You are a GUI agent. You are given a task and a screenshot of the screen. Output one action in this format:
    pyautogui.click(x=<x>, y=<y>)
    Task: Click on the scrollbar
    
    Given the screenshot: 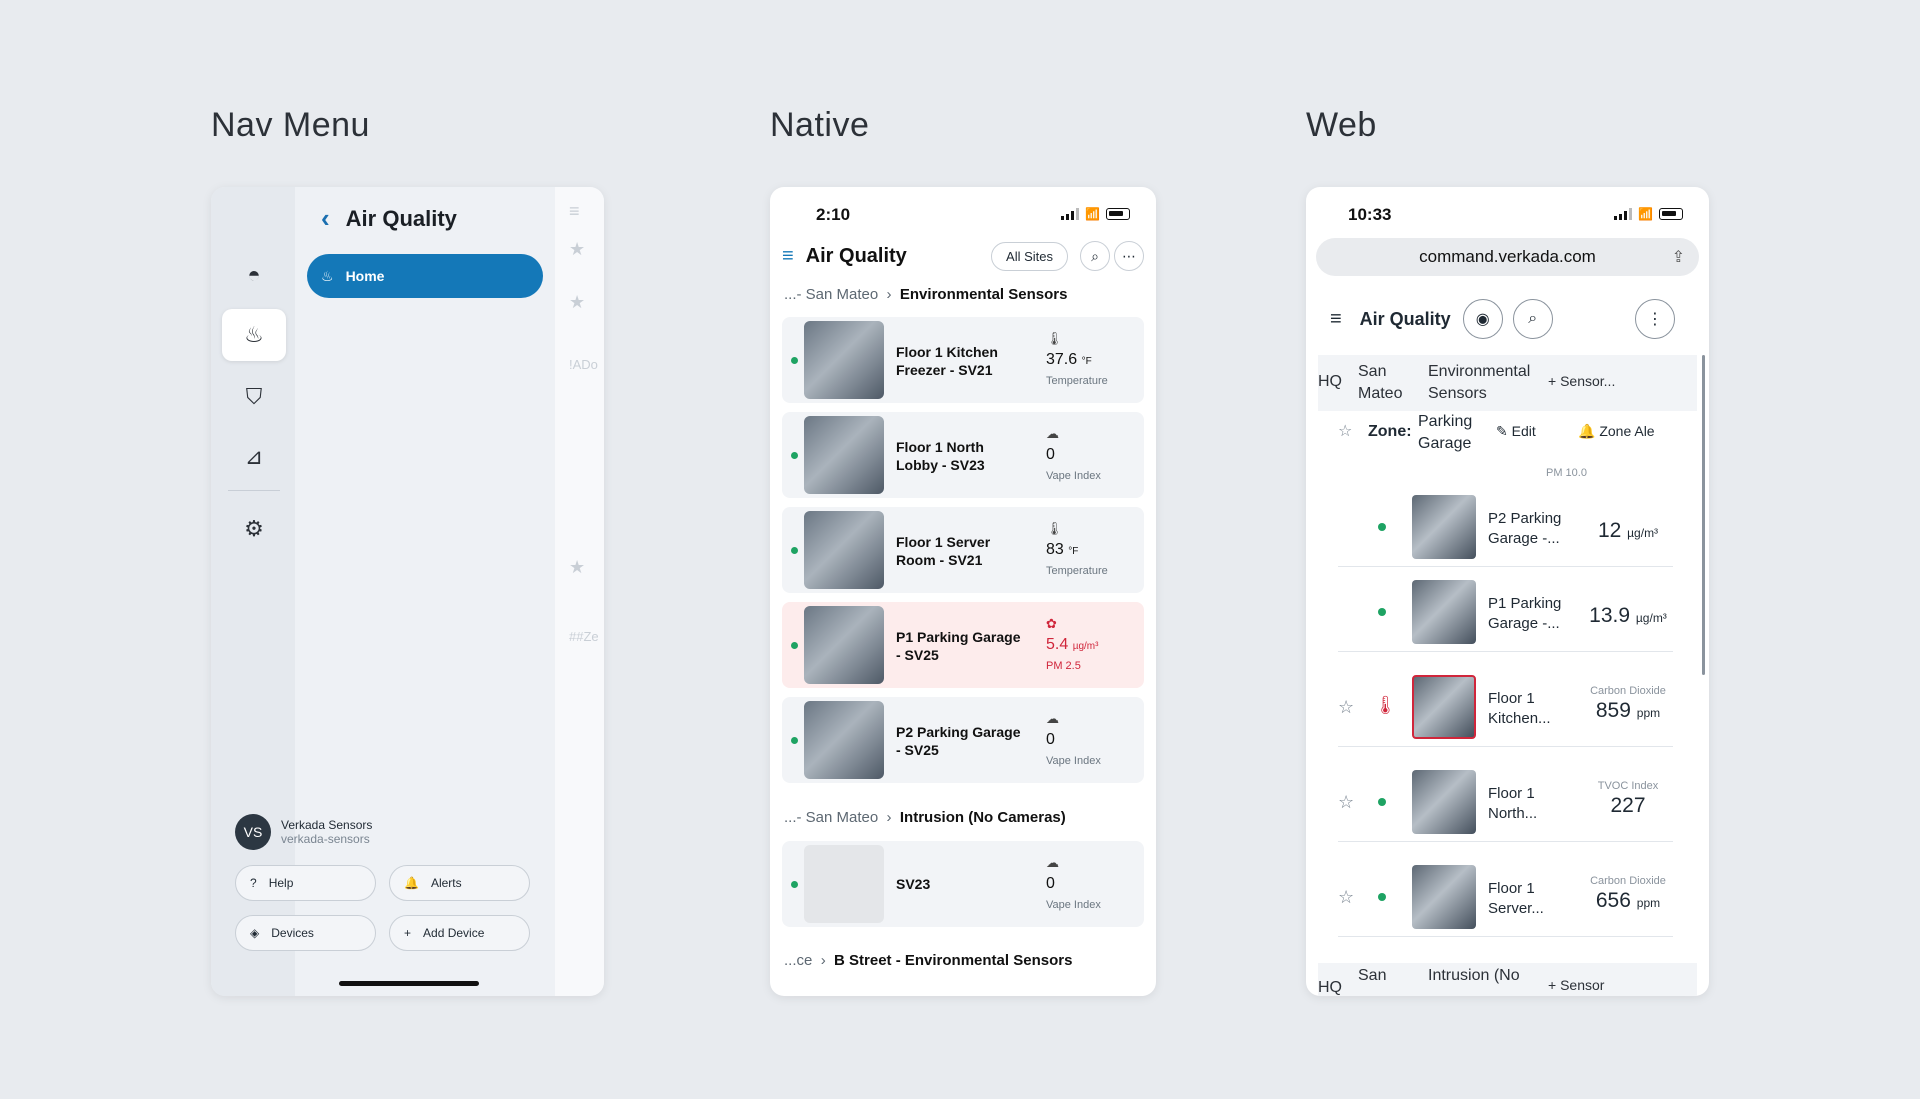 What is the action you would take?
    pyautogui.click(x=1703, y=515)
    